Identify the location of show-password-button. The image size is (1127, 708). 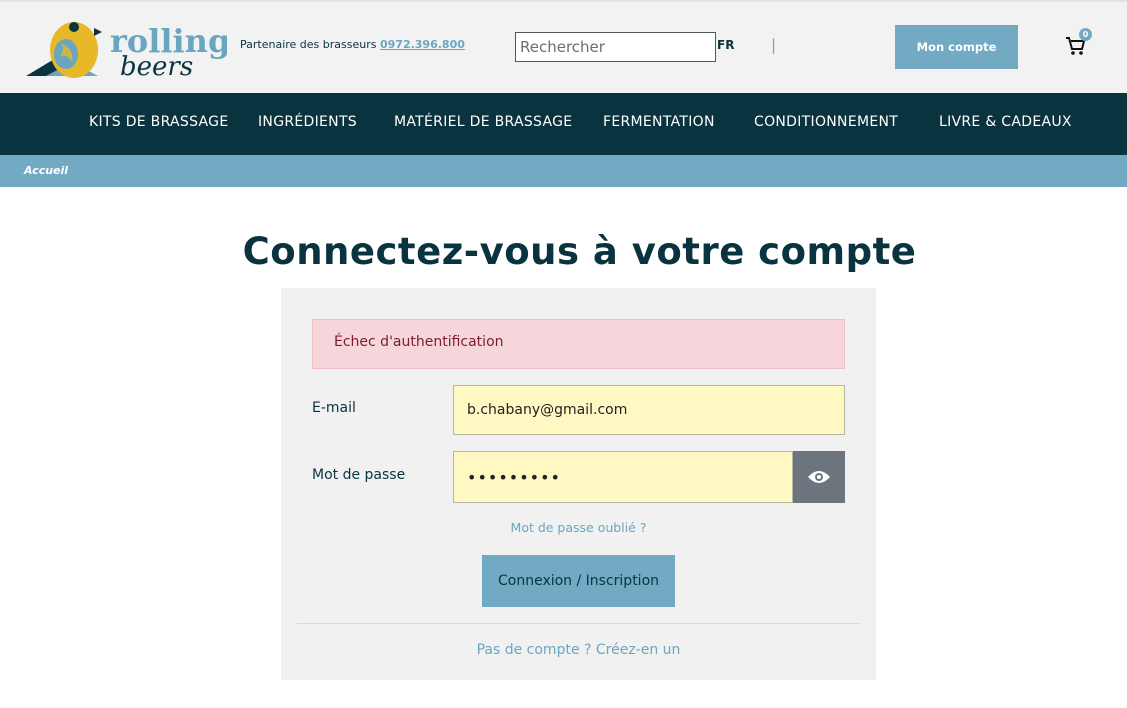
(819, 477).